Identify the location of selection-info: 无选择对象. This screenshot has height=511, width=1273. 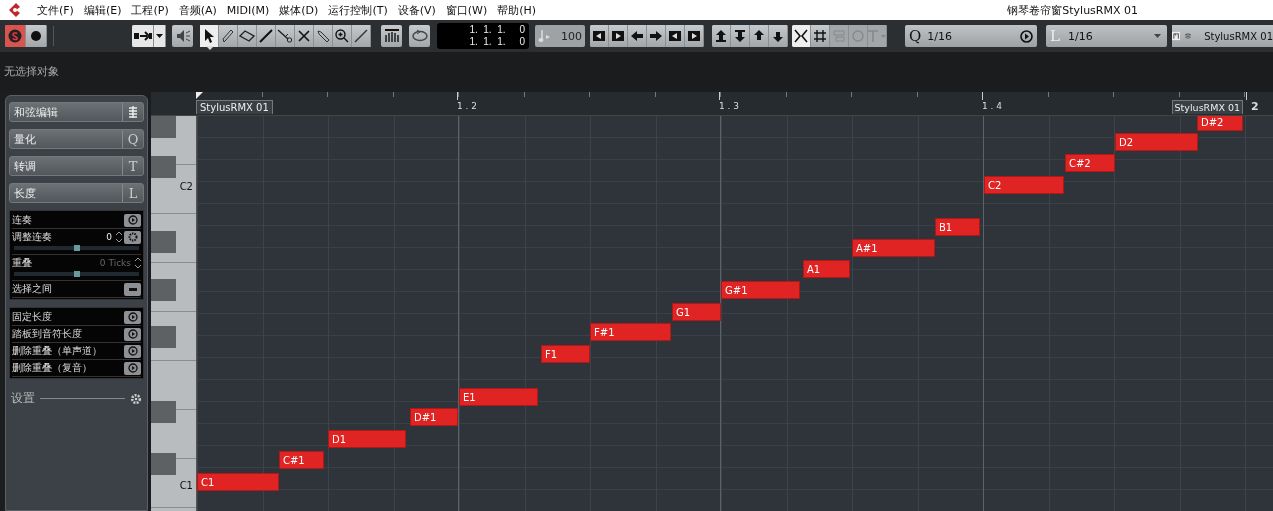
(31, 71).